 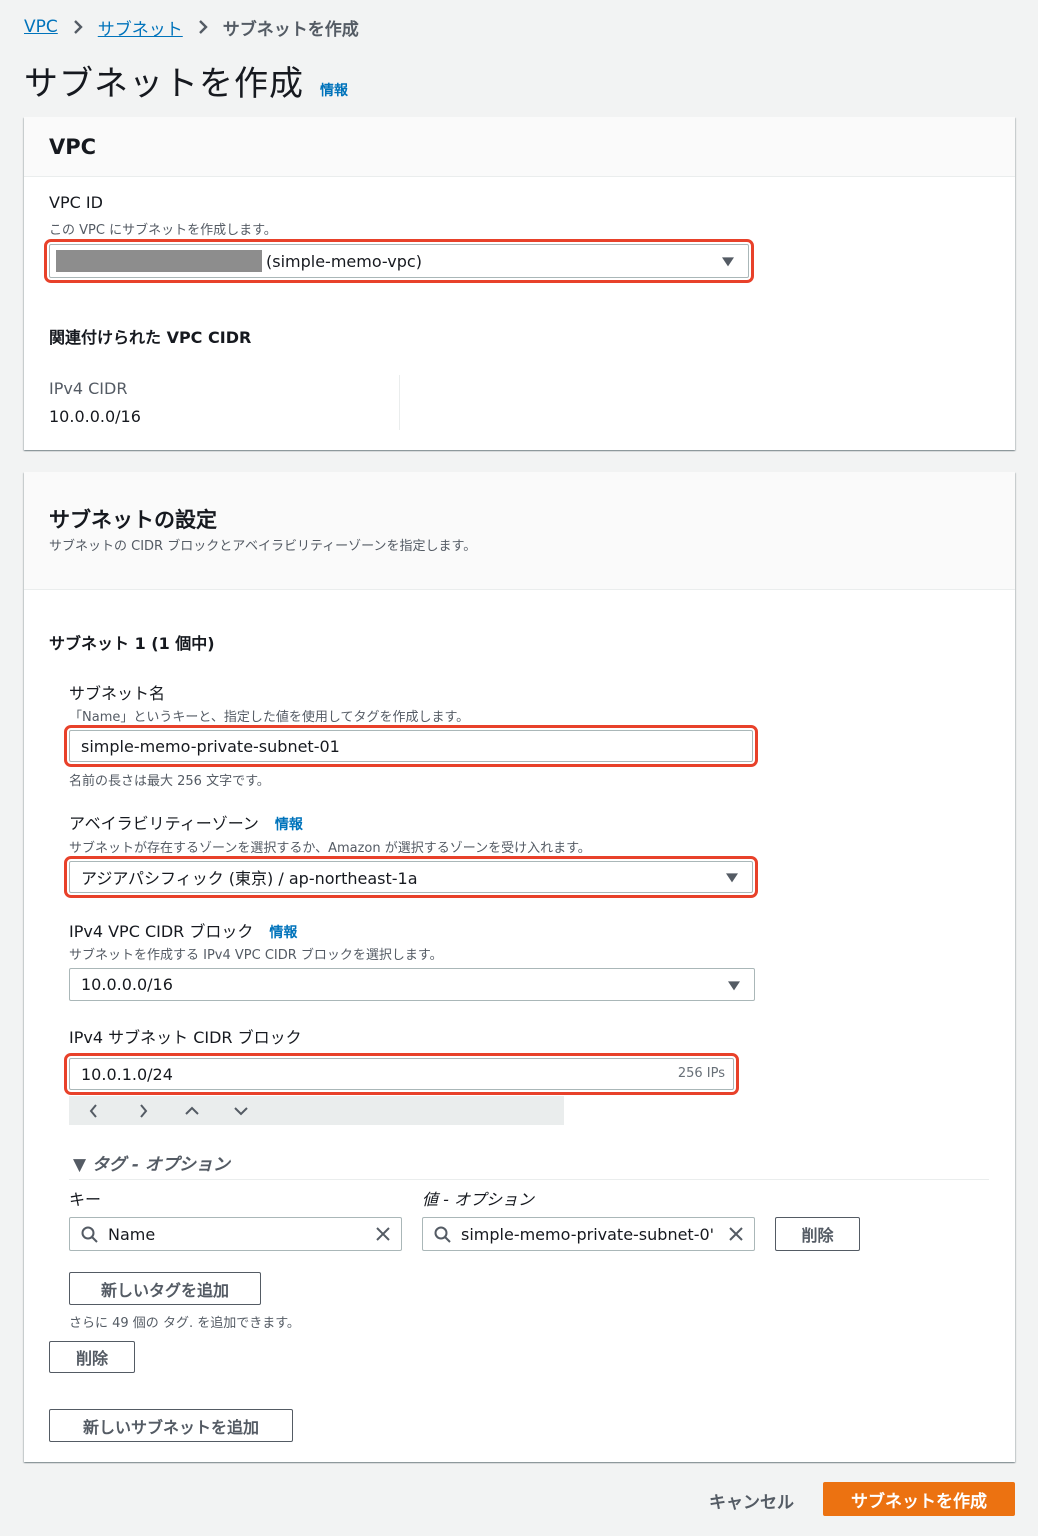 I want to click on redacted-vpc-id, so click(x=159, y=261).